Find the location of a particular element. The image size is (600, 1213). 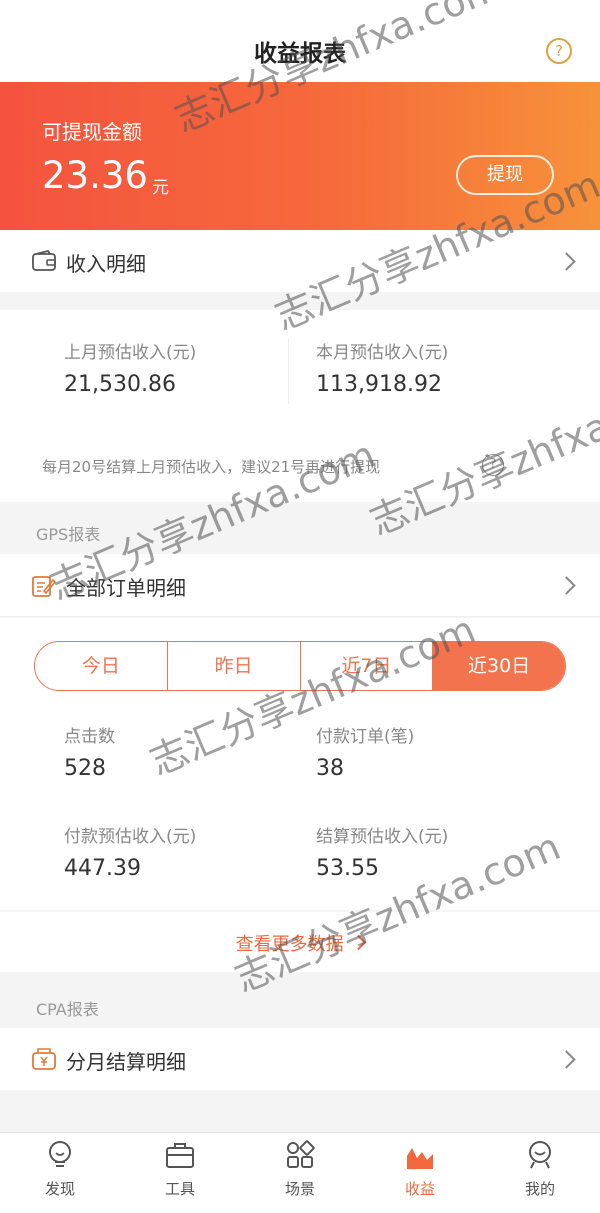

tab-earnings-label: 收益 is located at coordinates (419, 1189).